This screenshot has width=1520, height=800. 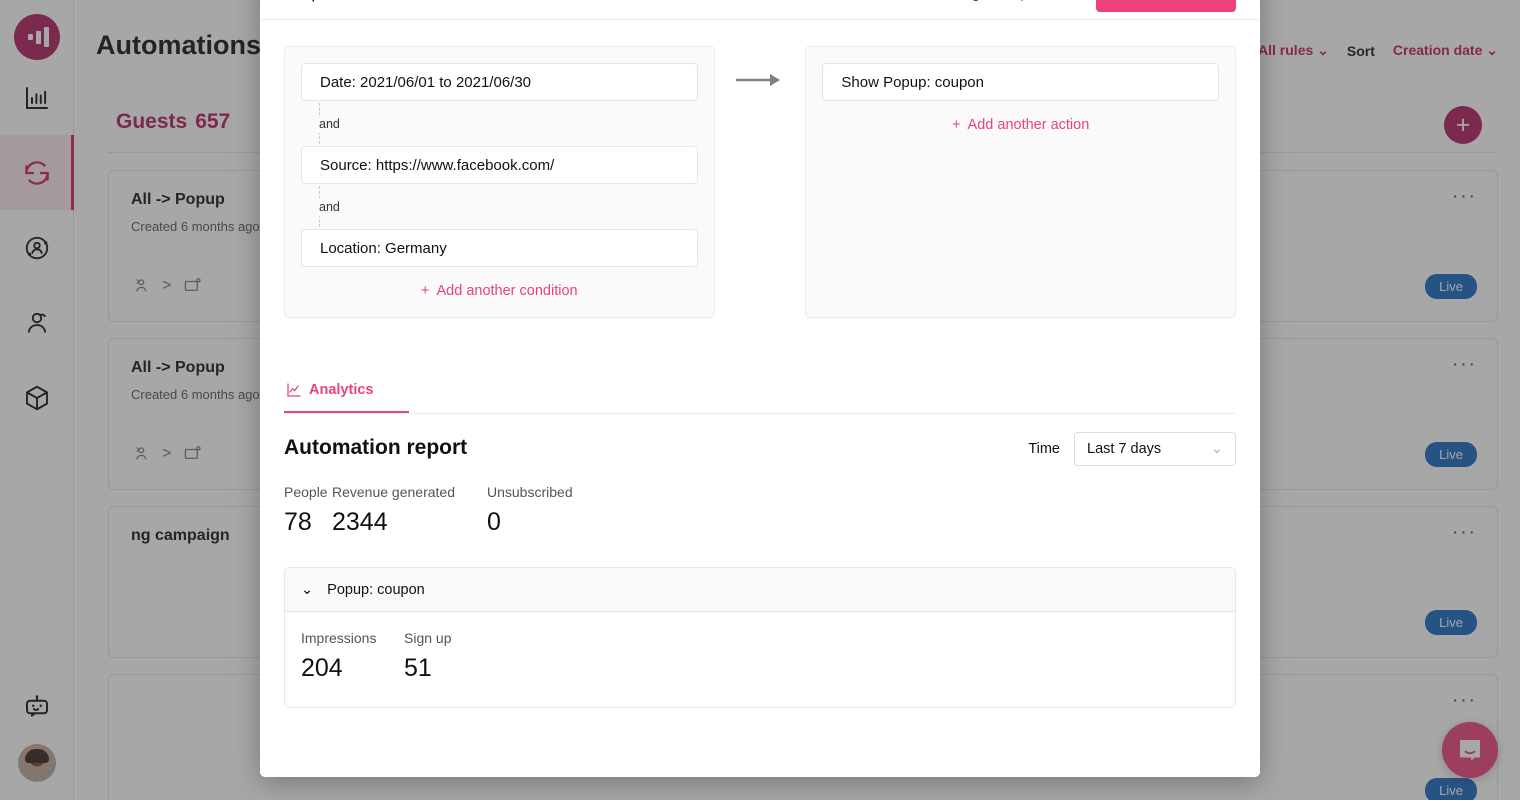 What do you see at coordinates (294, 390) in the screenshot?
I see `line-chart-icon` at bounding box center [294, 390].